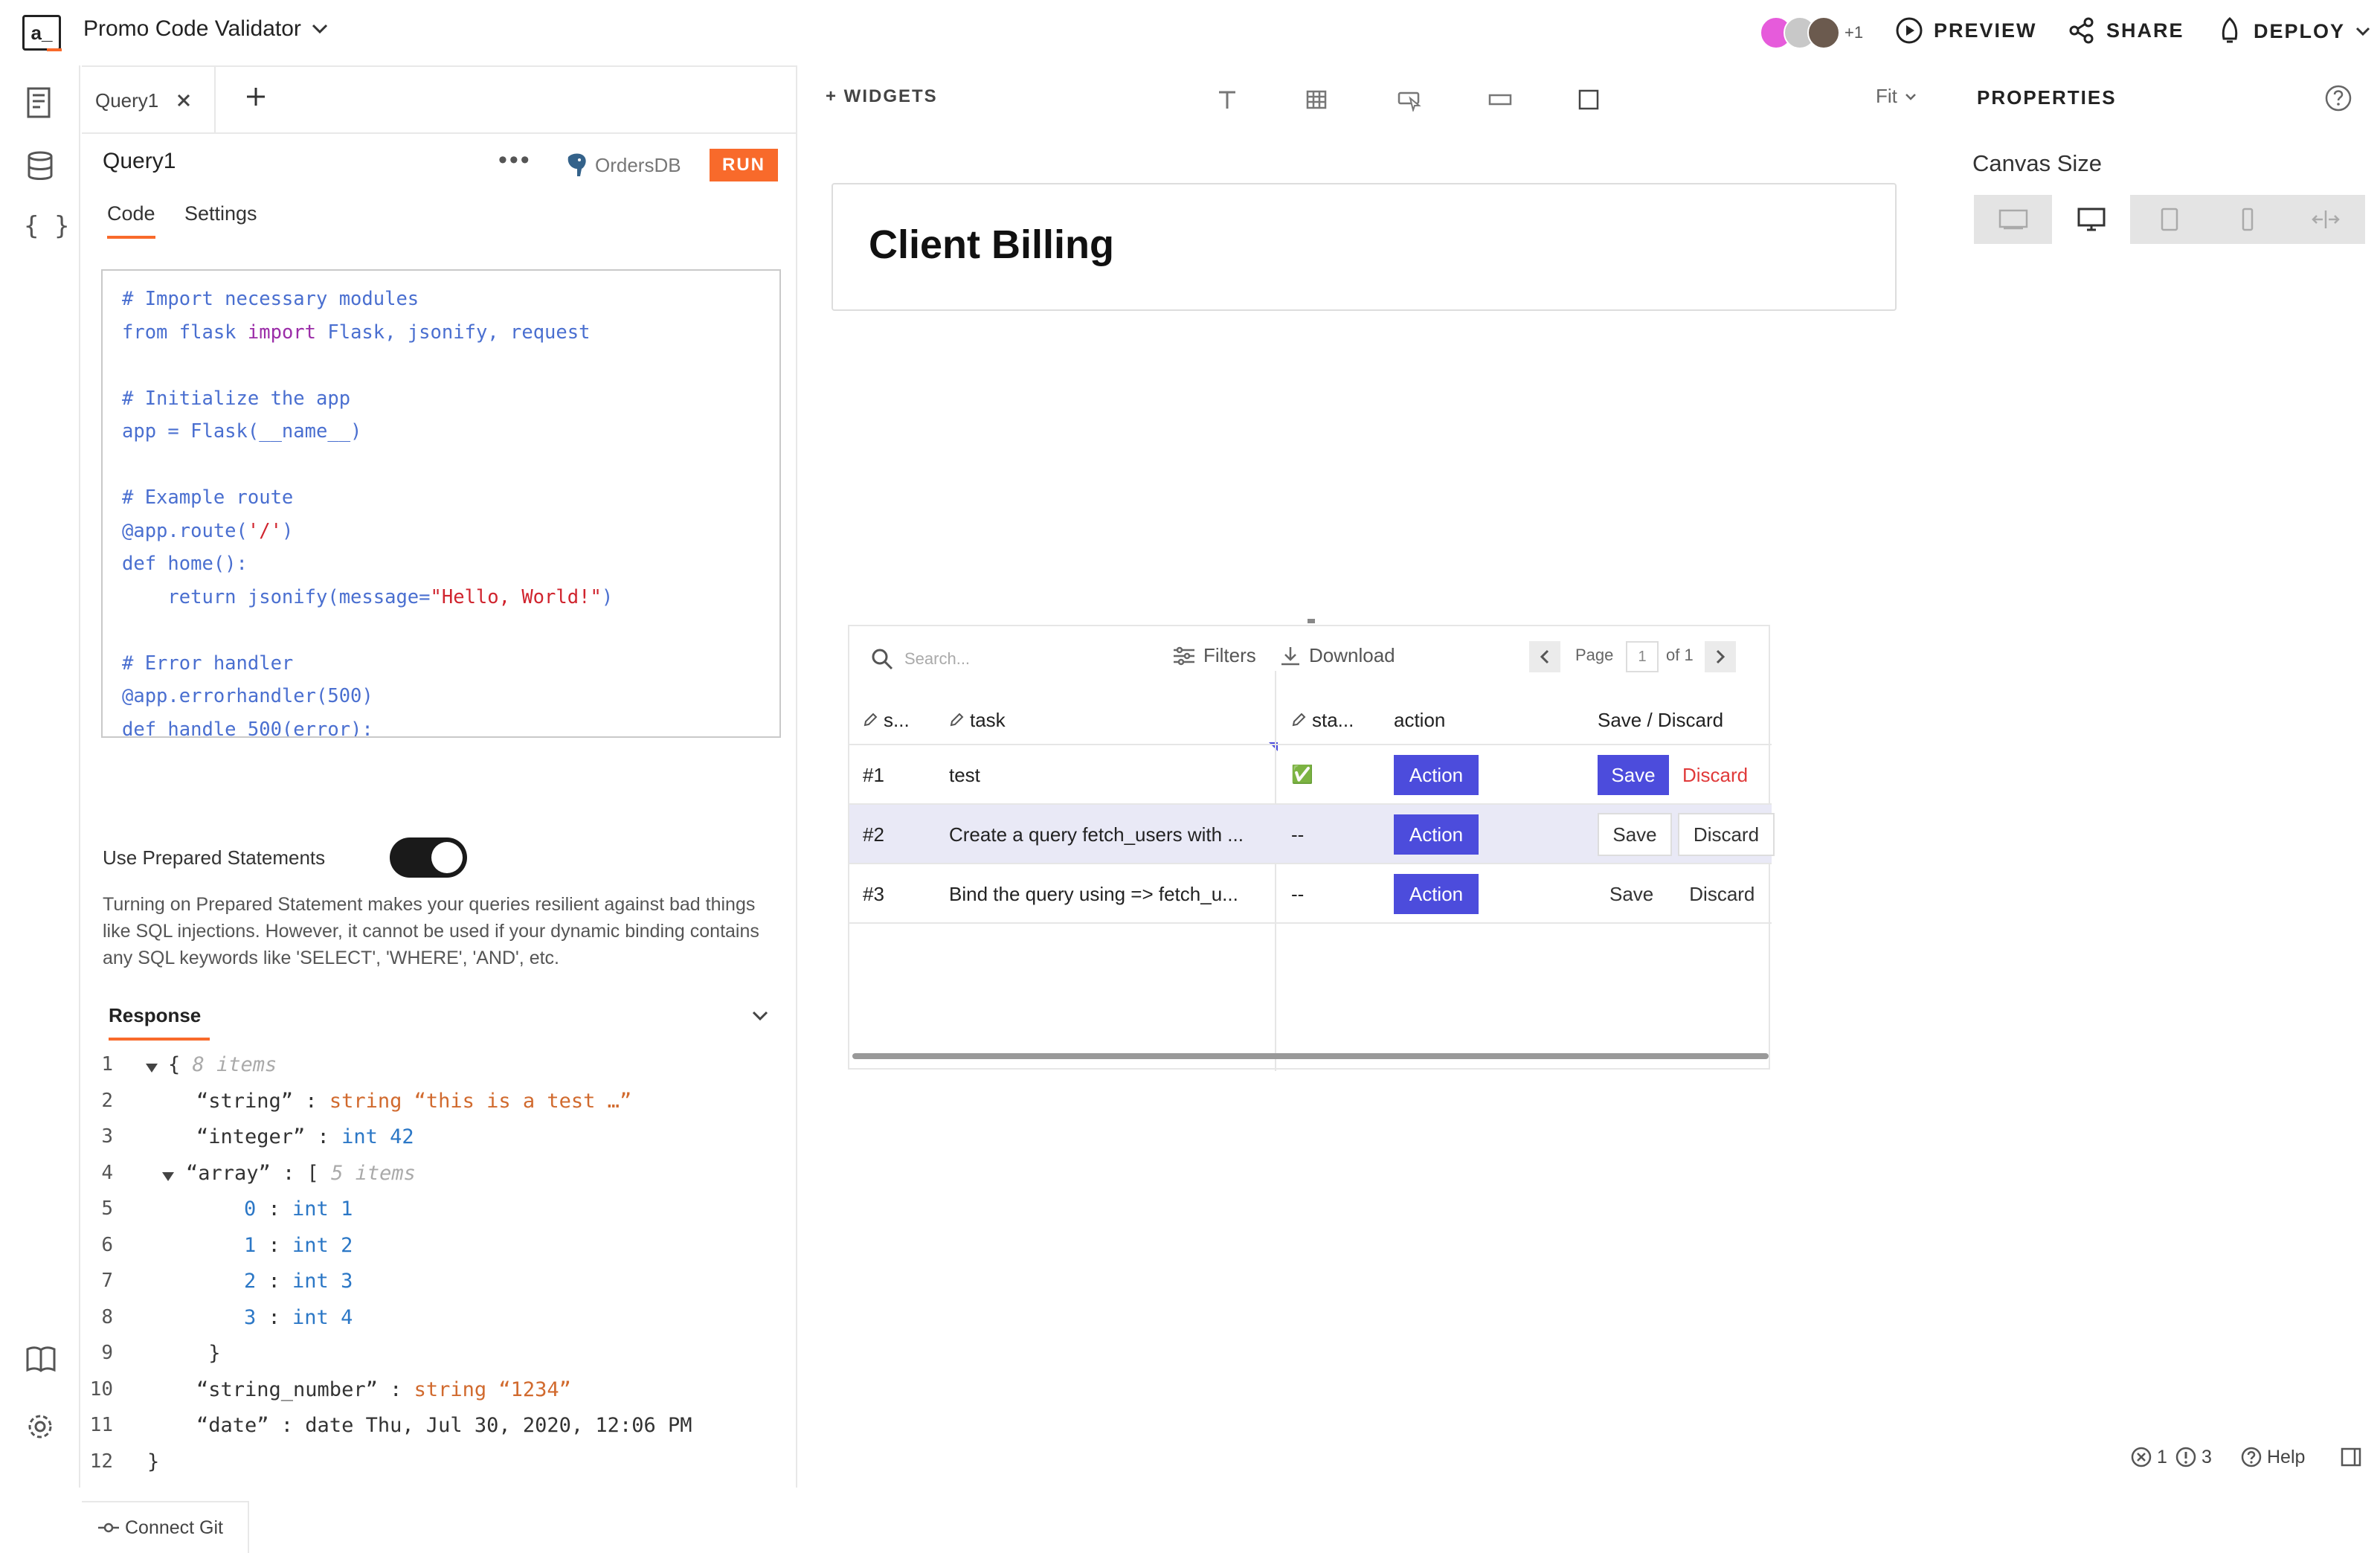 Image resolution: width=2380 pixels, height=1553 pixels. What do you see at coordinates (1966, 30) in the screenshot?
I see `preview-button: PREVIEW` at bounding box center [1966, 30].